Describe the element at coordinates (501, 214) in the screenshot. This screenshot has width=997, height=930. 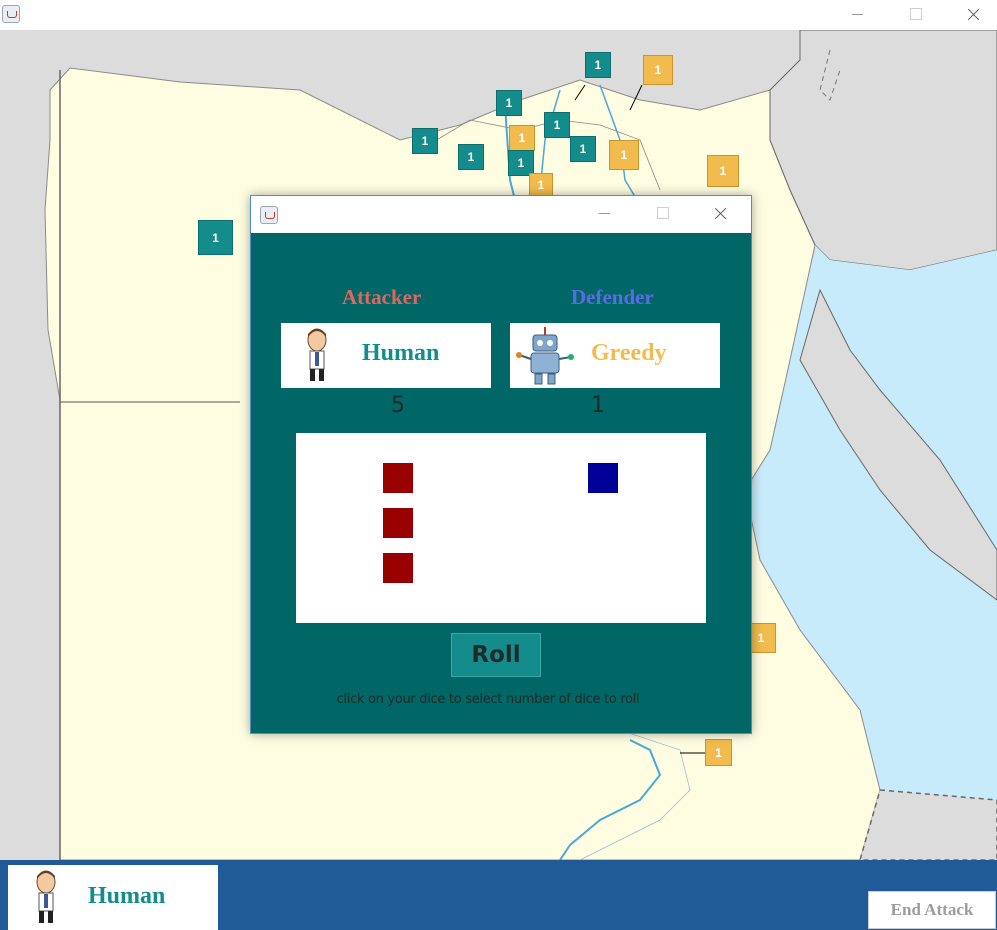
I see `dialog-titlebar` at that location.